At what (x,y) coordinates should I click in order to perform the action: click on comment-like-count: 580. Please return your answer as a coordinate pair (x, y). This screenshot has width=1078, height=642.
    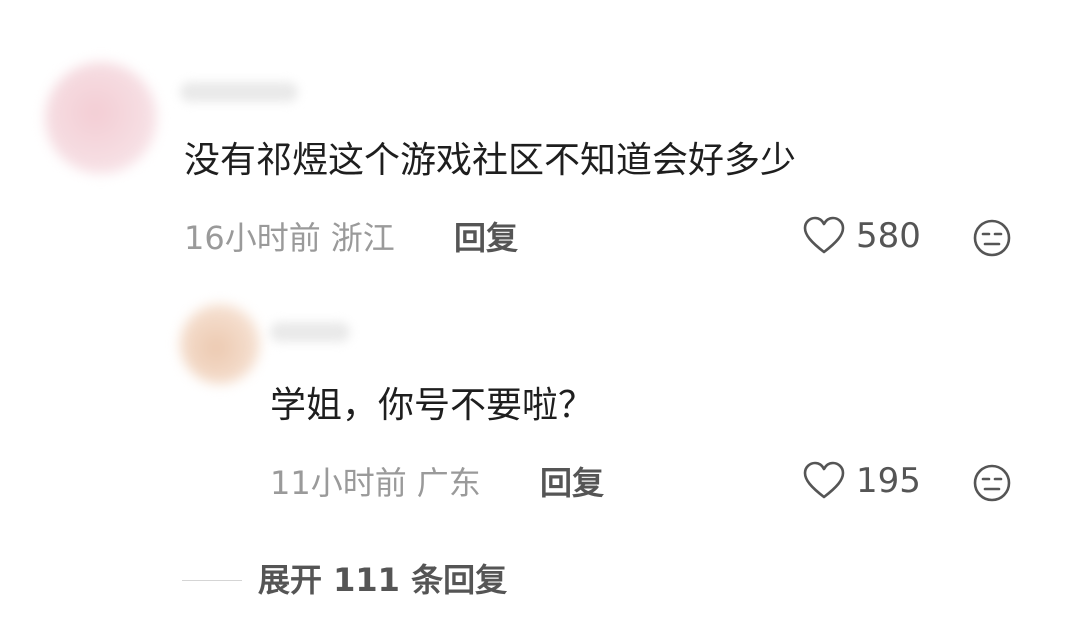
    Looking at the image, I should click on (888, 236).